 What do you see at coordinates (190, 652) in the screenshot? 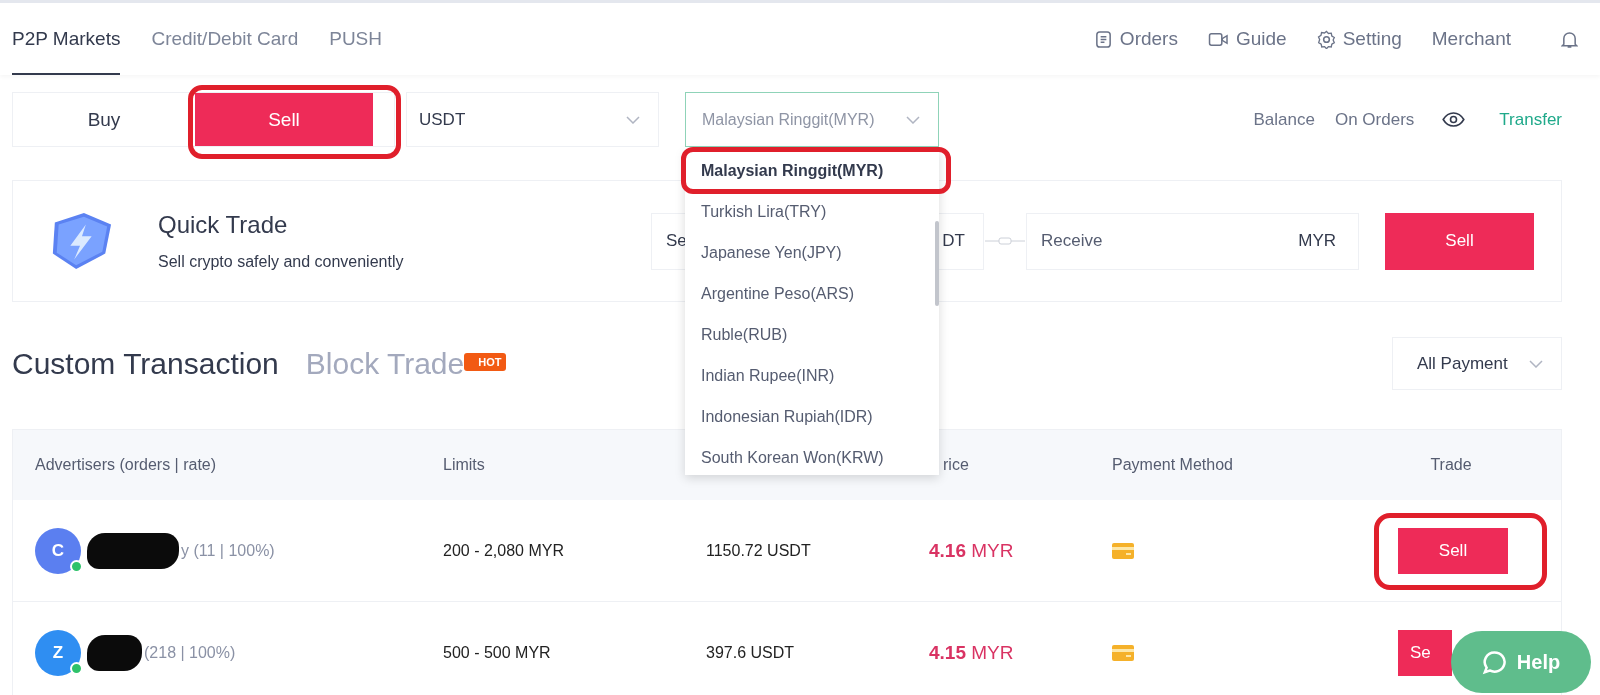
I see `advertiser-stats: (218 | 100%)` at bounding box center [190, 652].